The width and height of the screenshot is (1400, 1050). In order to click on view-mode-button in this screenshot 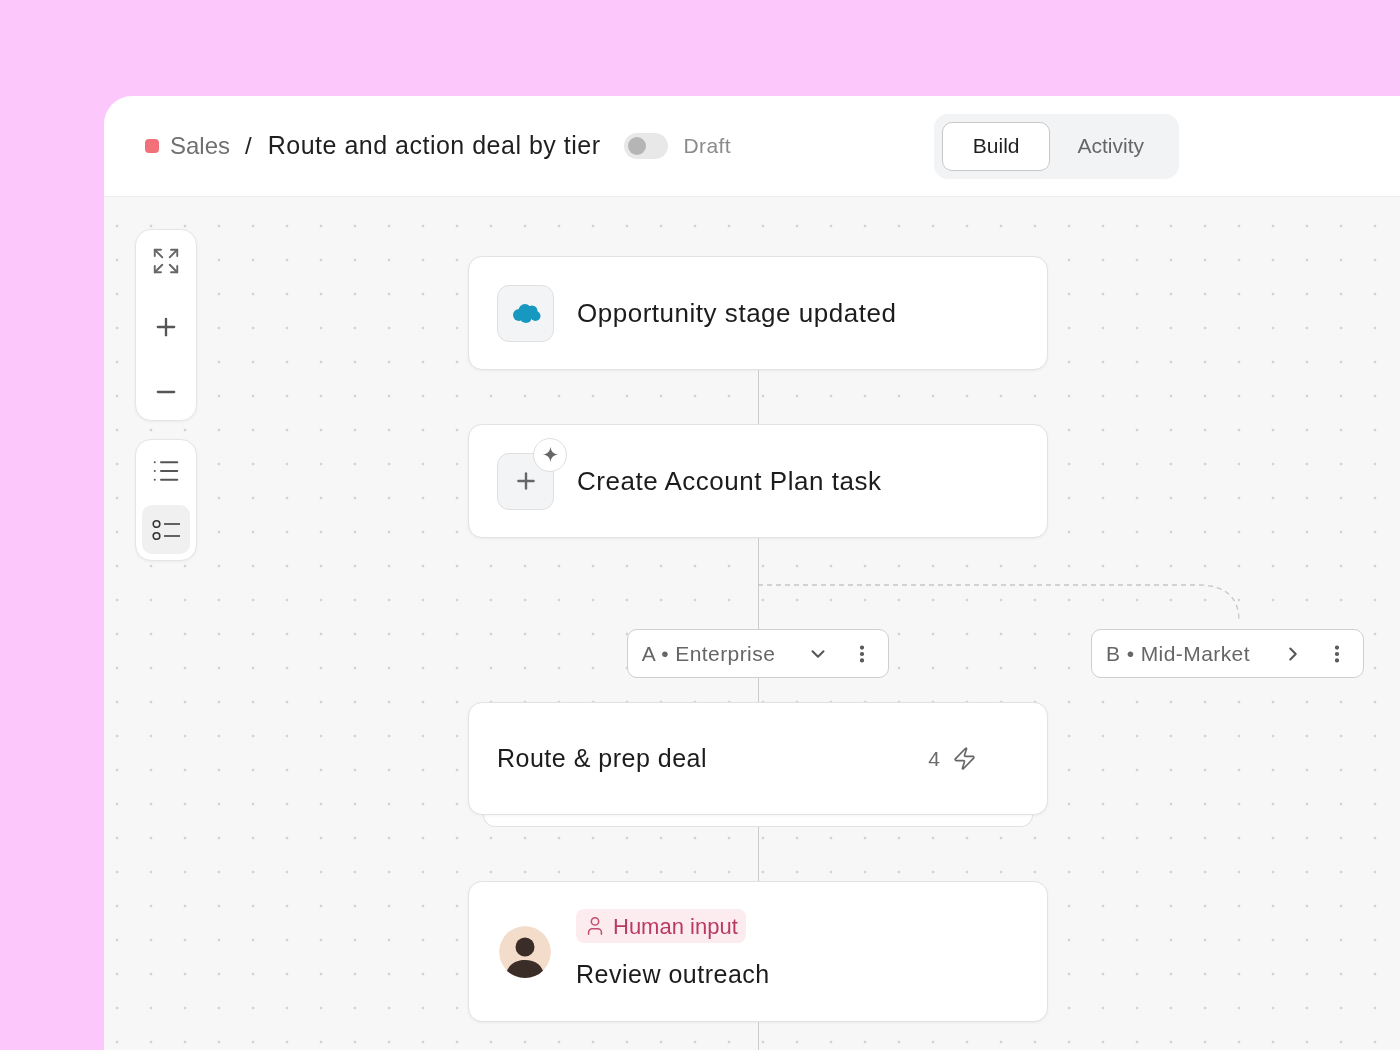, I will do `click(166, 529)`.